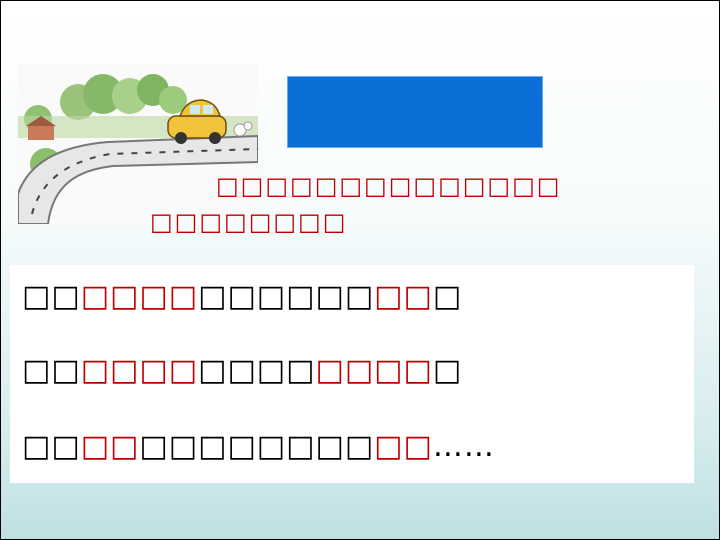 The image size is (720, 540). Describe the element at coordinates (389, 186) in the screenshot. I see `prompt-line-1: □□□□□□□□□□□□□□` at that location.